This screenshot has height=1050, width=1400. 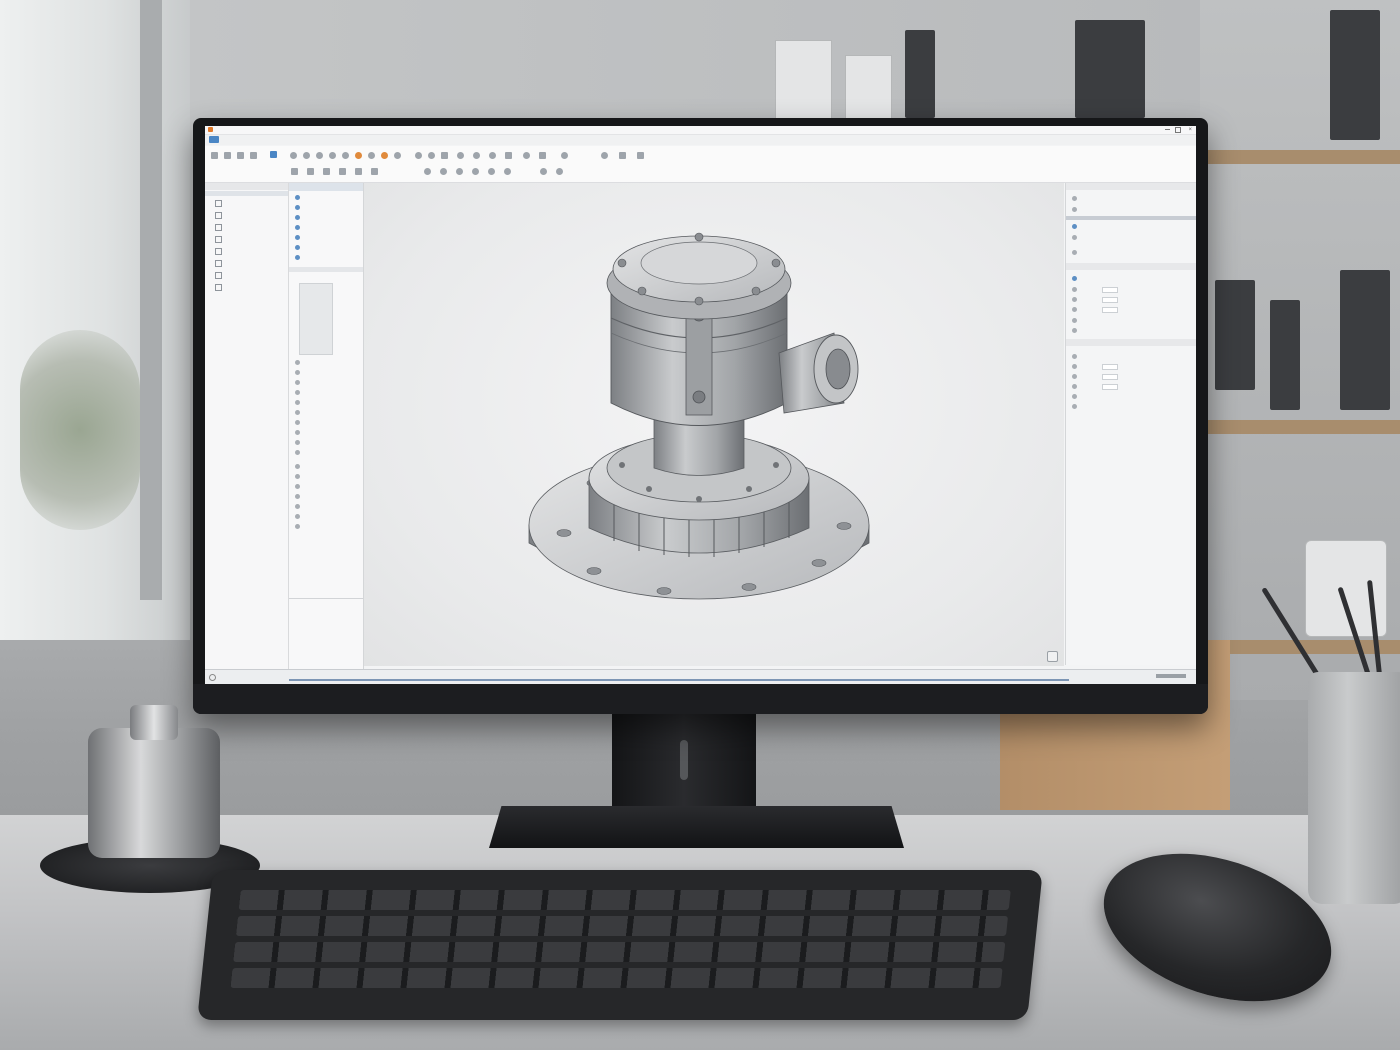 I want to click on app-menu-logo, so click(x=214, y=139).